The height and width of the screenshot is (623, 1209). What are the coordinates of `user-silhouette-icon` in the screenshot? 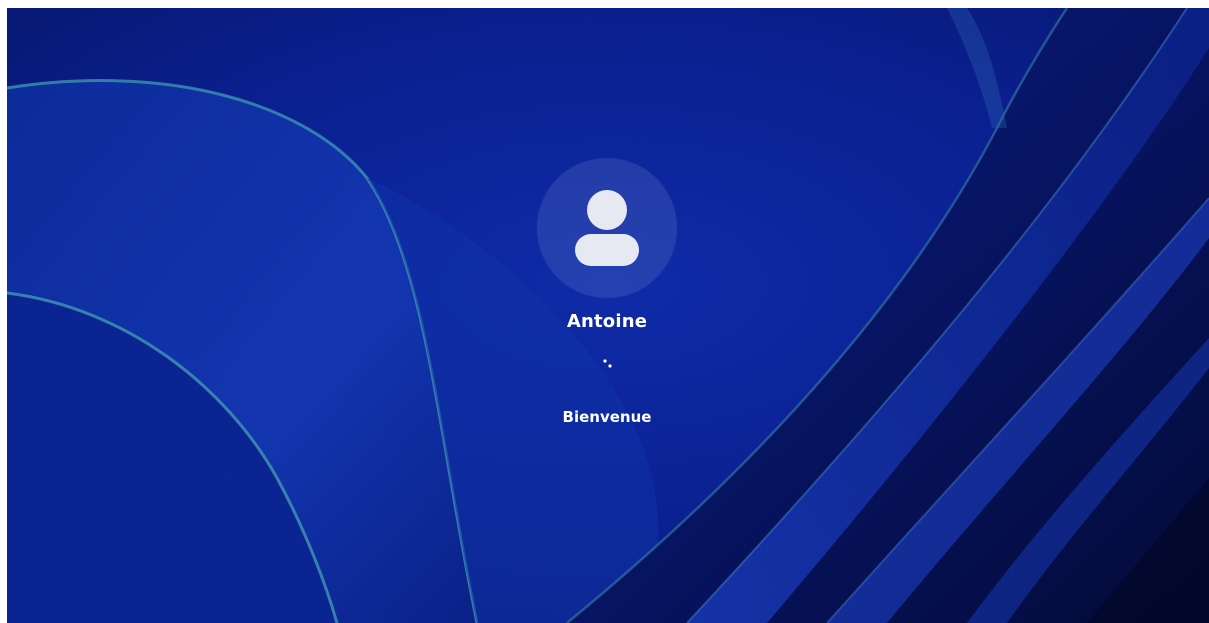 It's located at (607, 228).